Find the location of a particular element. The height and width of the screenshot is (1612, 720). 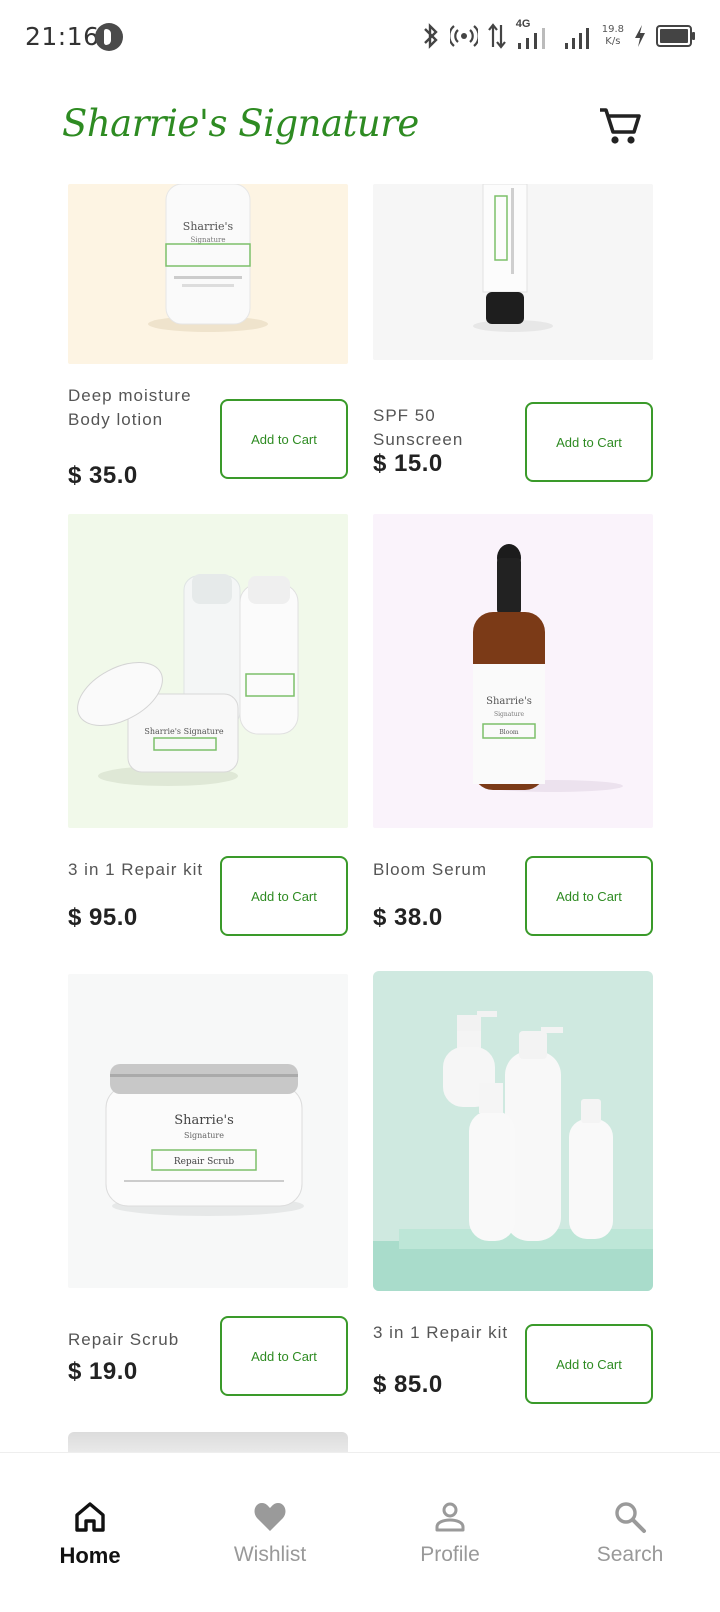

signal-4g: 4G is located at coordinates (535, 34).